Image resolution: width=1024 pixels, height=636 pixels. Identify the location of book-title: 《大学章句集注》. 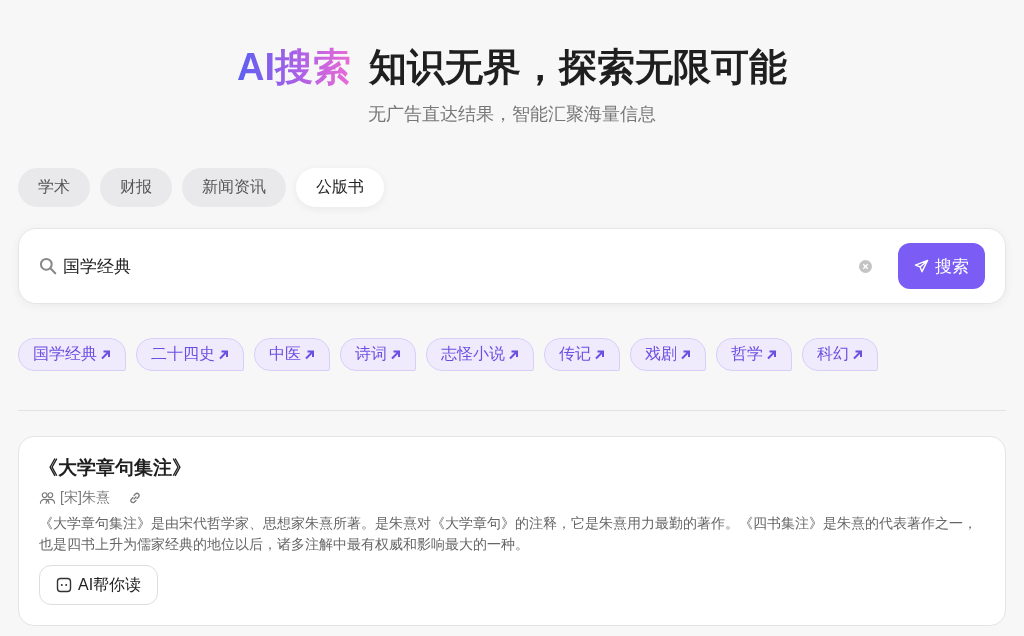
(115, 468).